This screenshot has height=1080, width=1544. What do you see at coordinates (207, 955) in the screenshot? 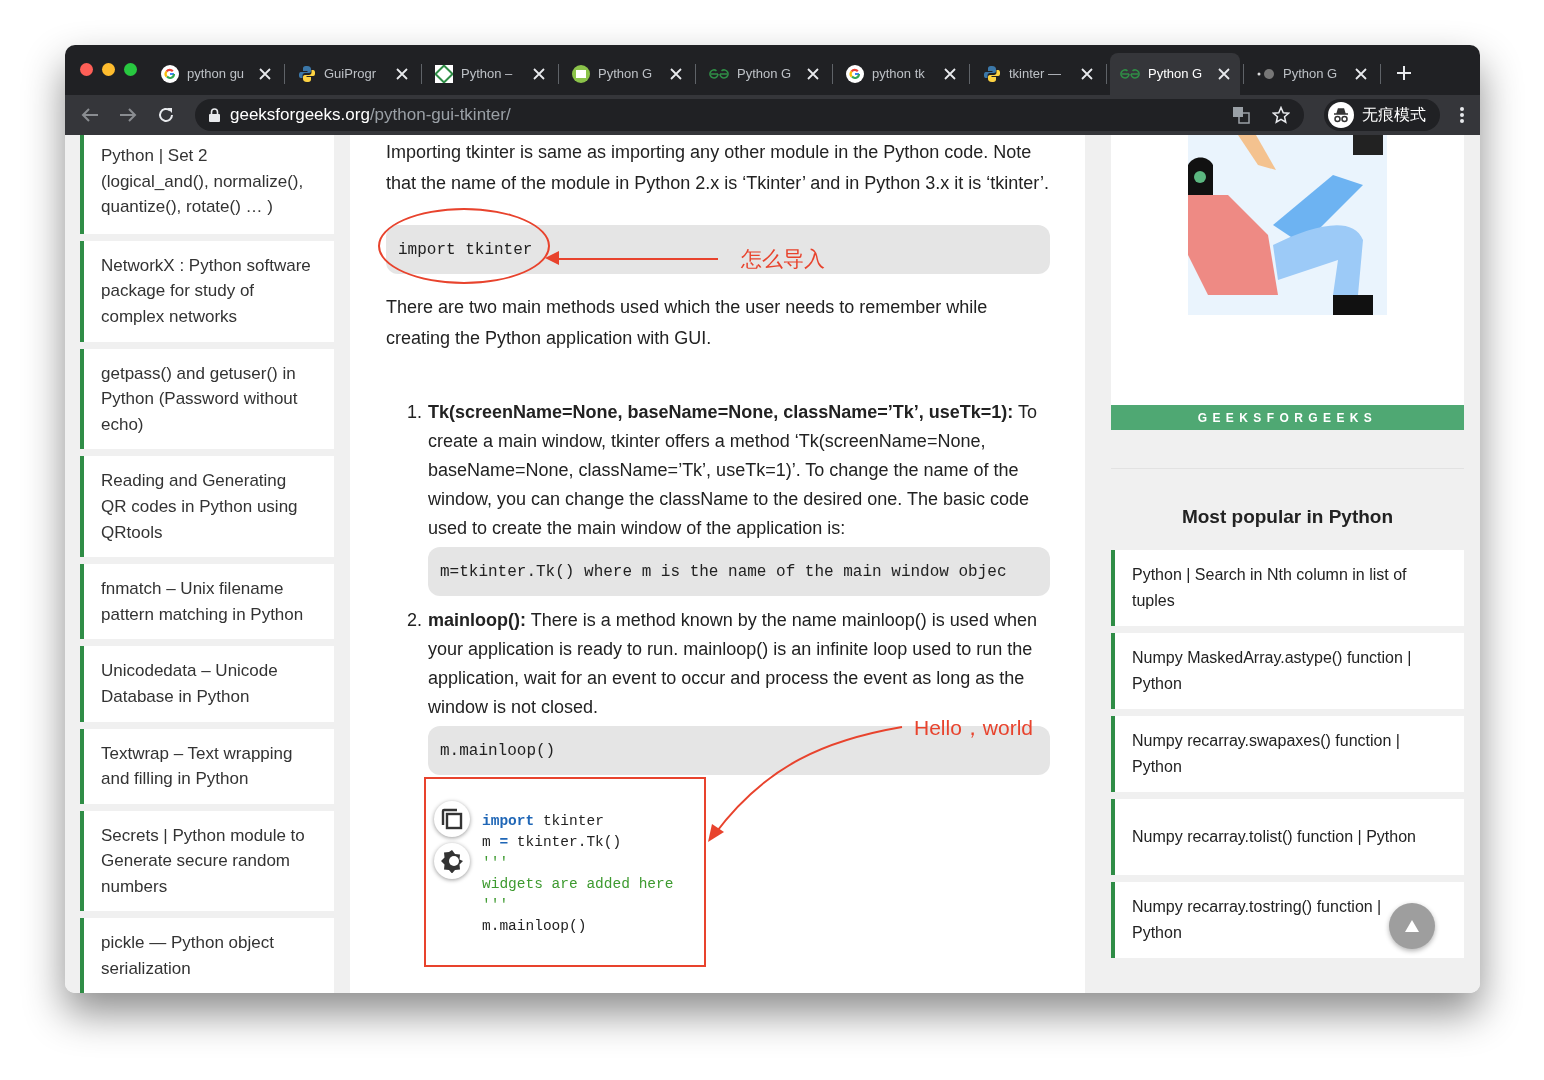
I see `related-article-link: pickle — Python object serialization` at bounding box center [207, 955].